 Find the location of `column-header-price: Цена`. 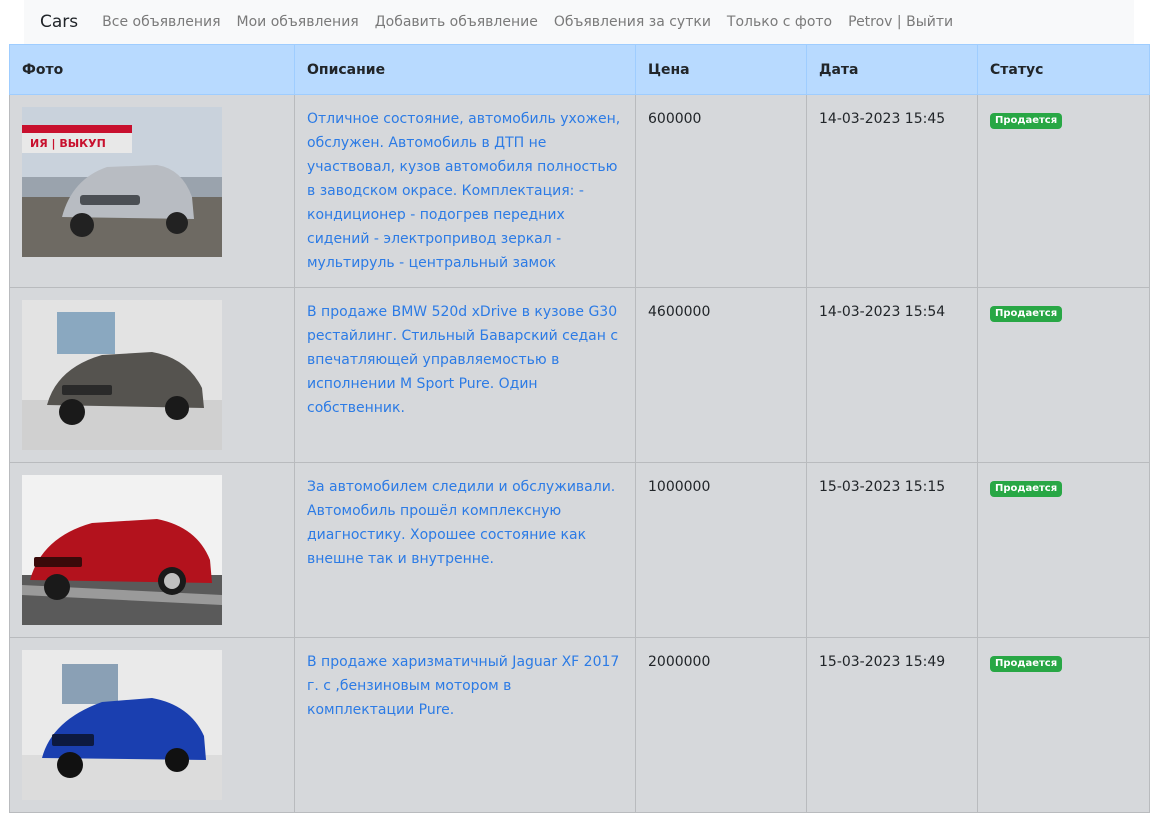

column-header-price: Цена is located at coordinates (721, 69).